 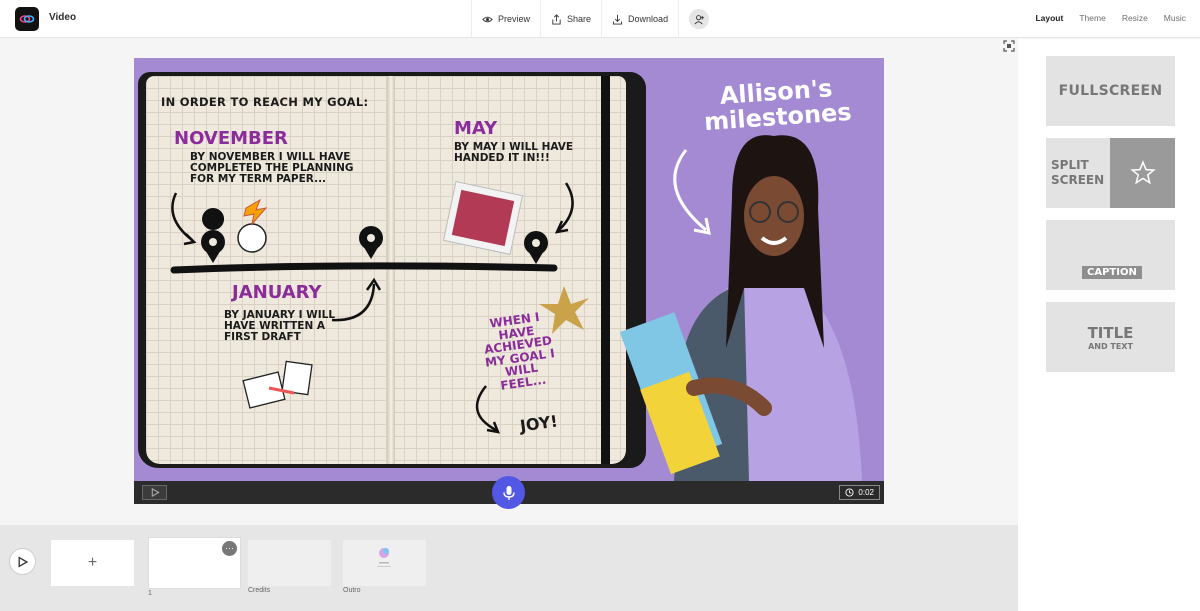 I want to click on duration-button: 0:02, so click(x=859, y=492).